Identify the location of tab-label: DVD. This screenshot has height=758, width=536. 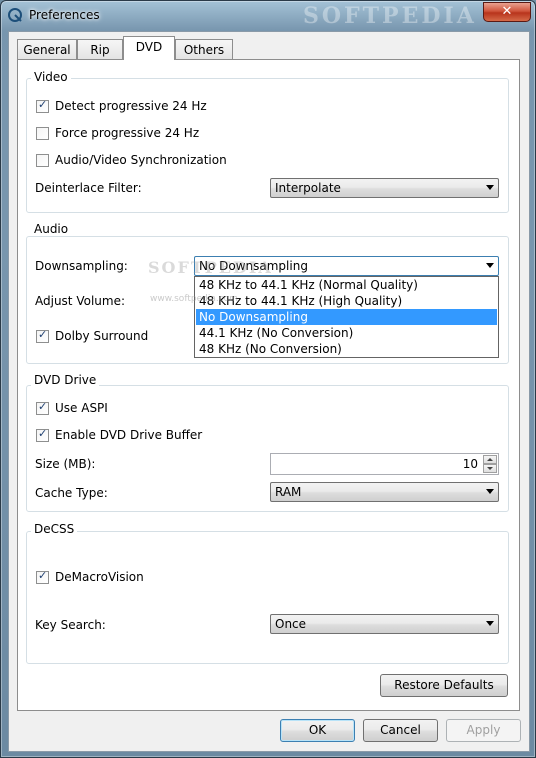
(149, 47).